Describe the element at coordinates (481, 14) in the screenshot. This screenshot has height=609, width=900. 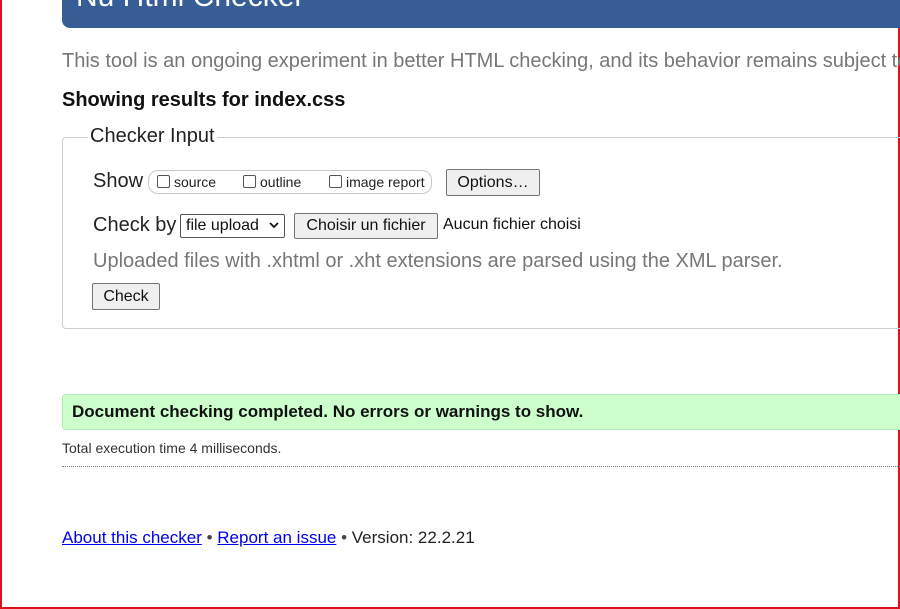
I see `header-bar: Nu Html Checker` at that location.